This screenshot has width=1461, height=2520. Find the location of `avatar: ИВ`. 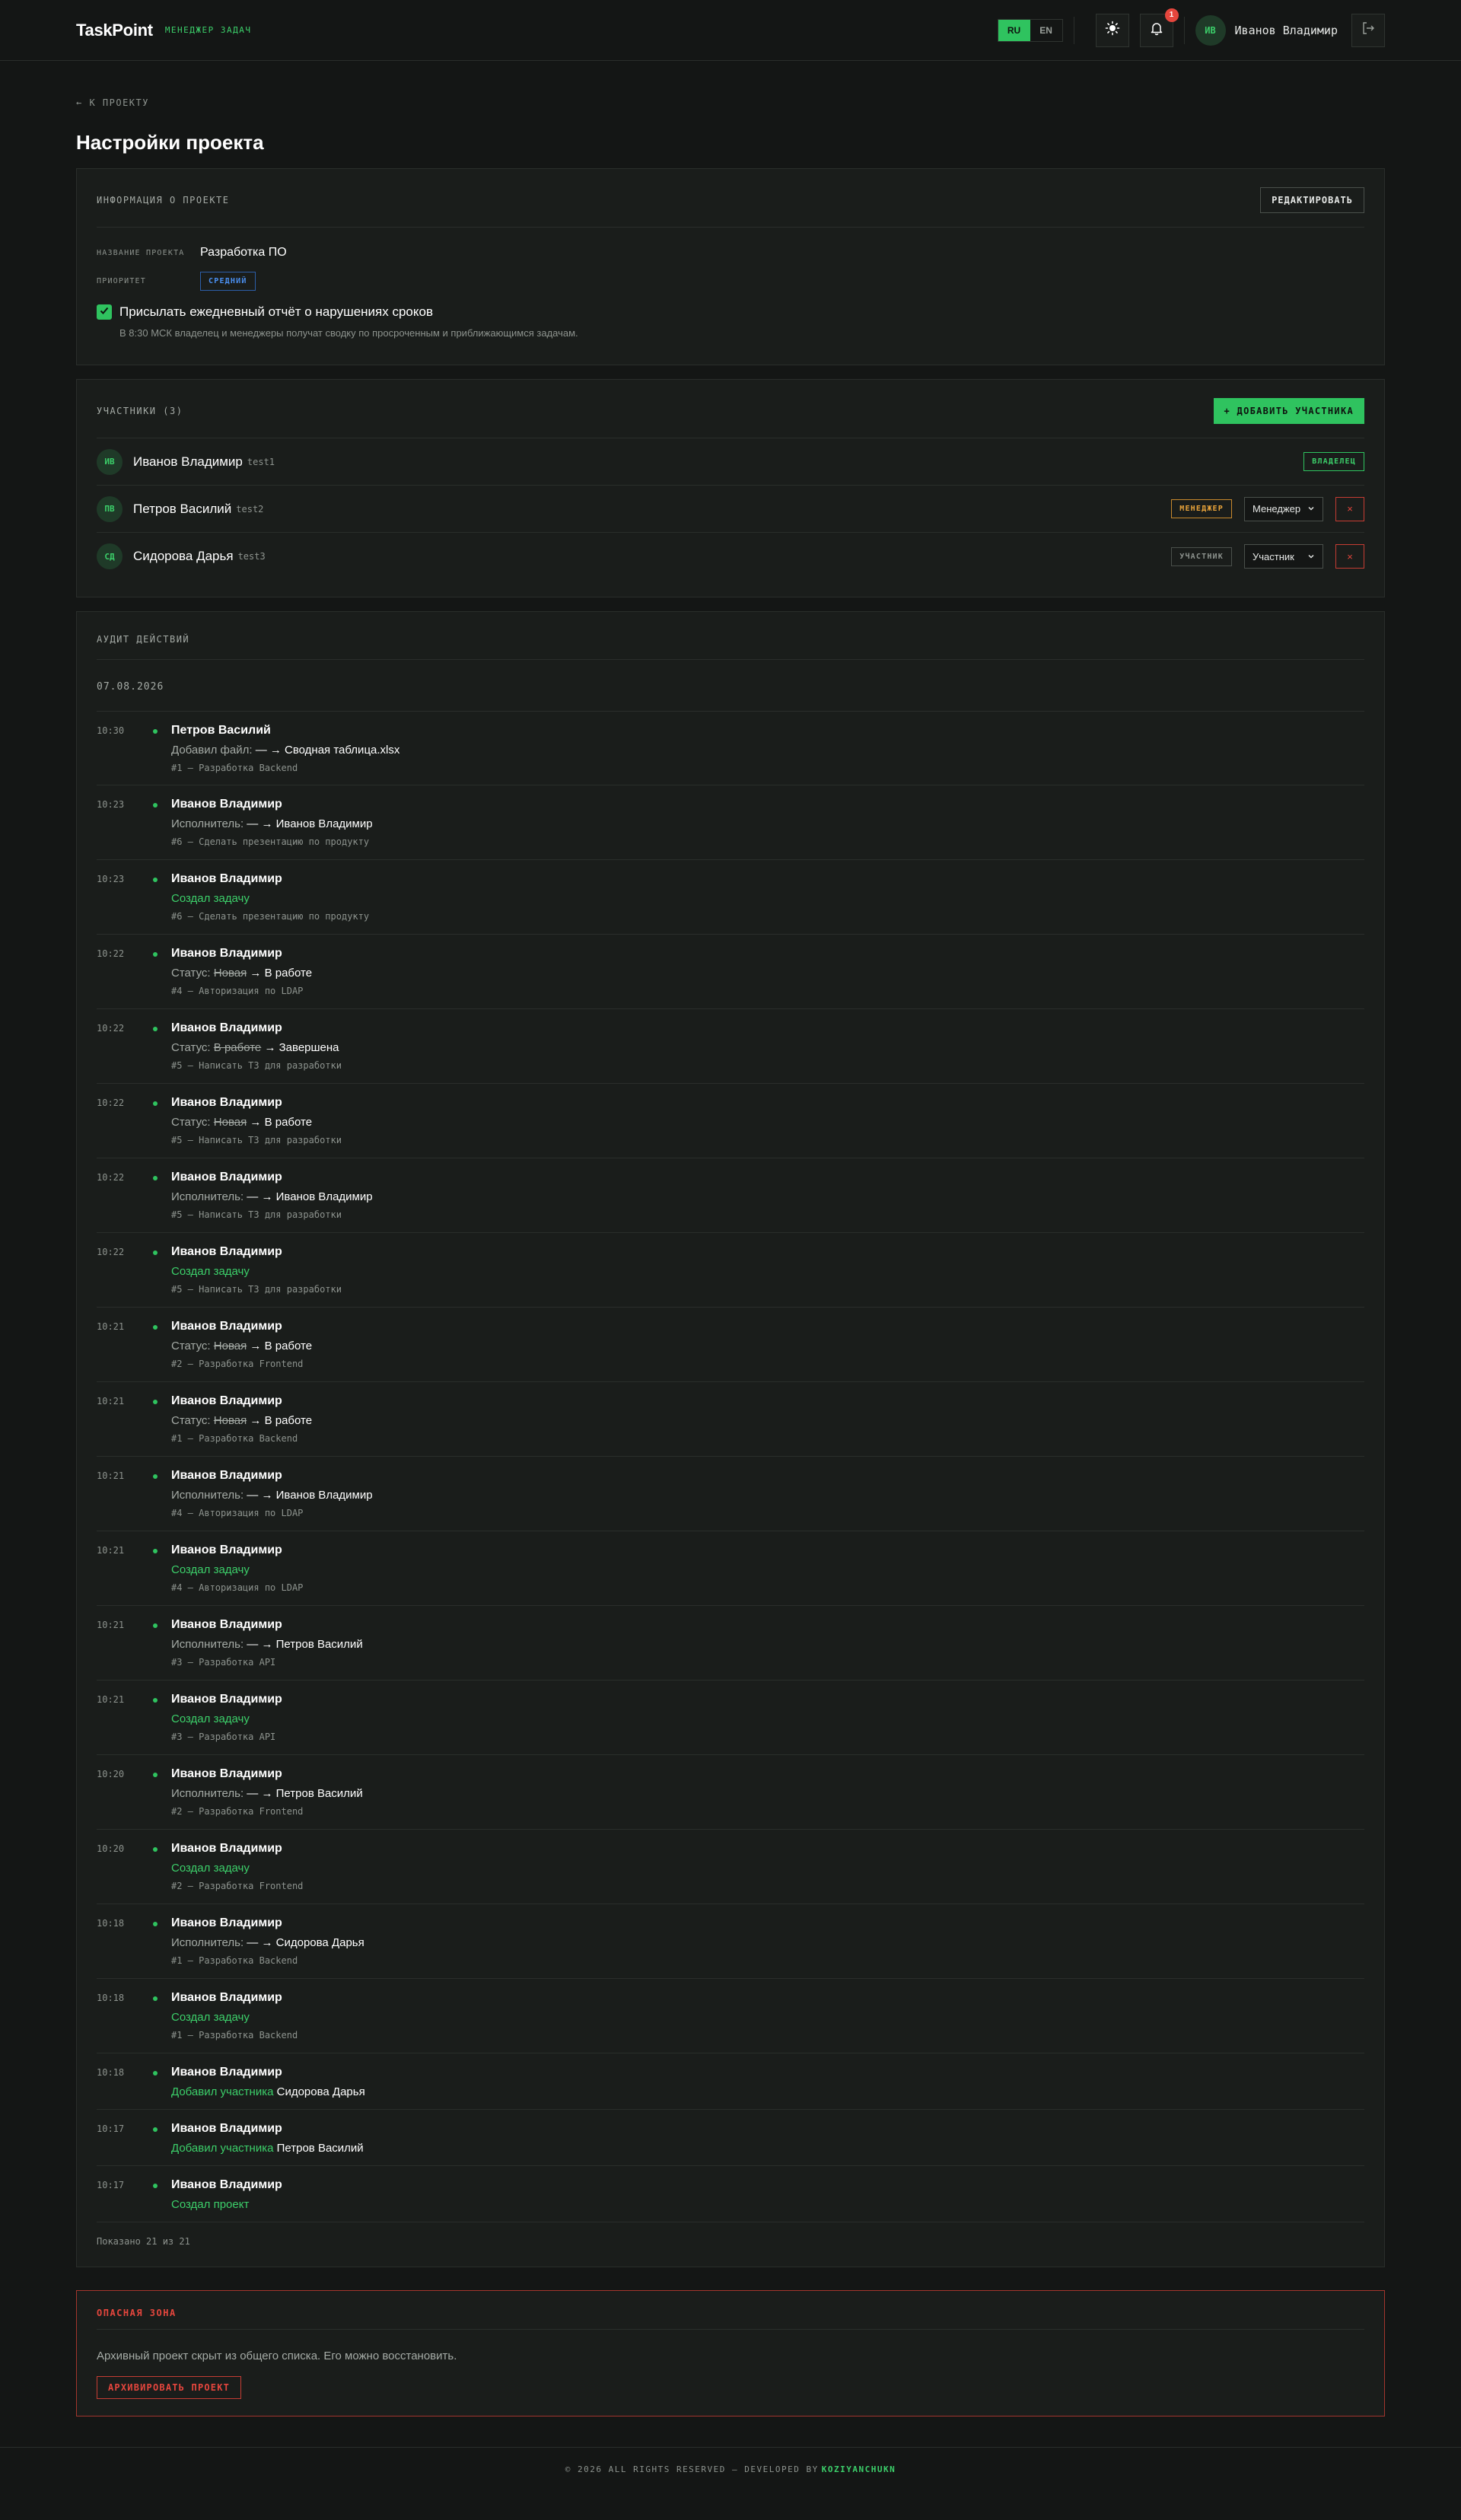

avatar: ИВ is located at coordinates (110, 461).